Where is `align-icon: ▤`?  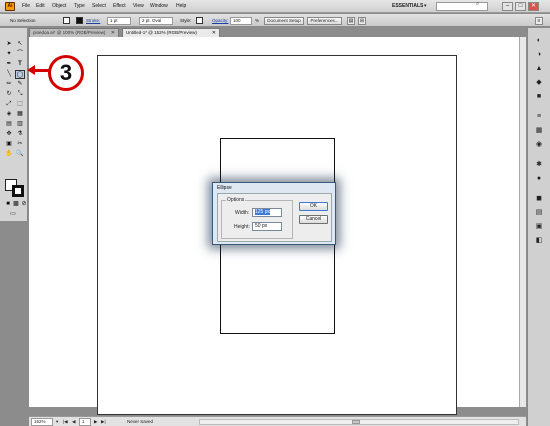
align-icon: ▤ is located at coordinates (351, 21).